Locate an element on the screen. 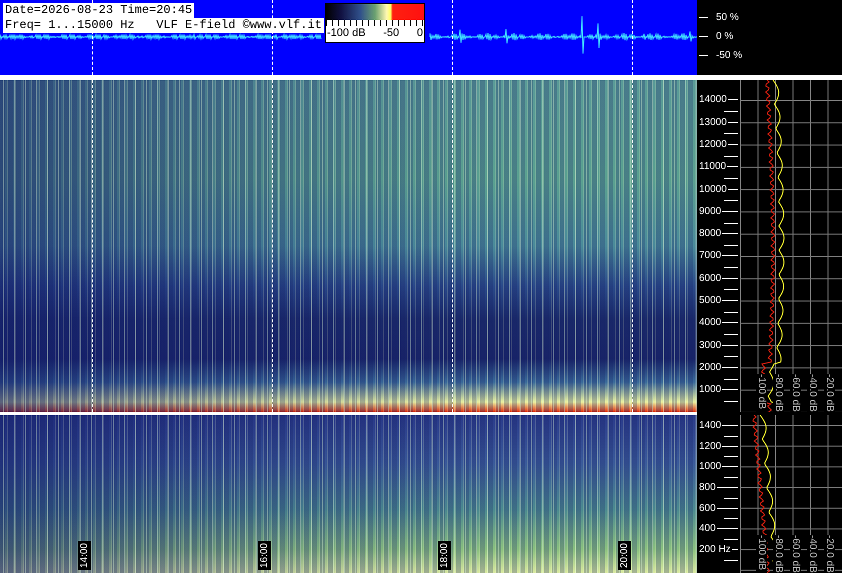 Image resolution: width=842 pixels, height=573 pixels. date-time-text: Date=2026-08-23 Time=20:45 is located at coordinates (98, 10).